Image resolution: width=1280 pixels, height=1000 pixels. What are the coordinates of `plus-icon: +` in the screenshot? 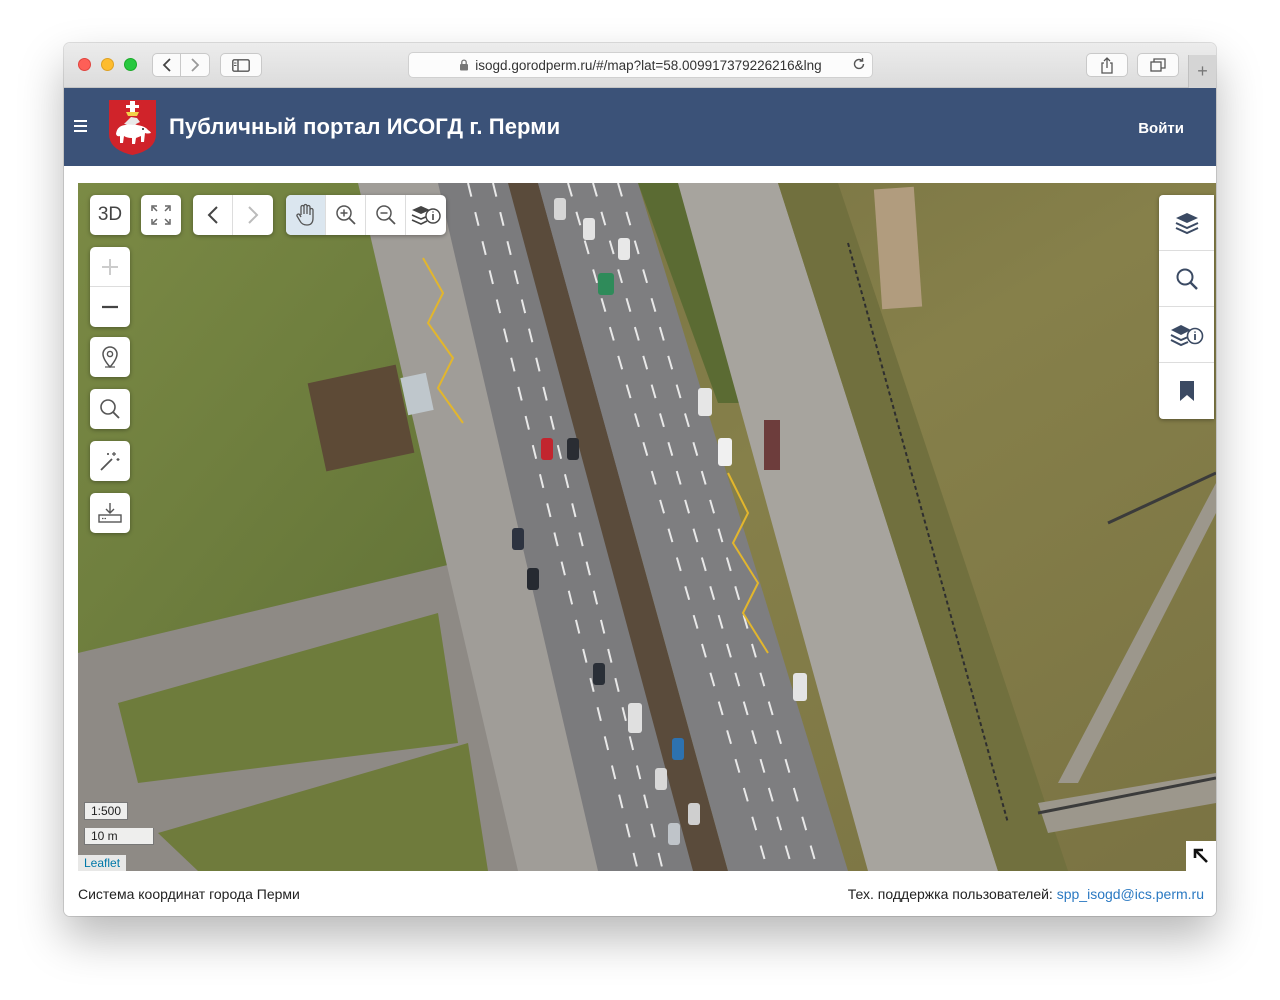 It's located at (1202, 71).